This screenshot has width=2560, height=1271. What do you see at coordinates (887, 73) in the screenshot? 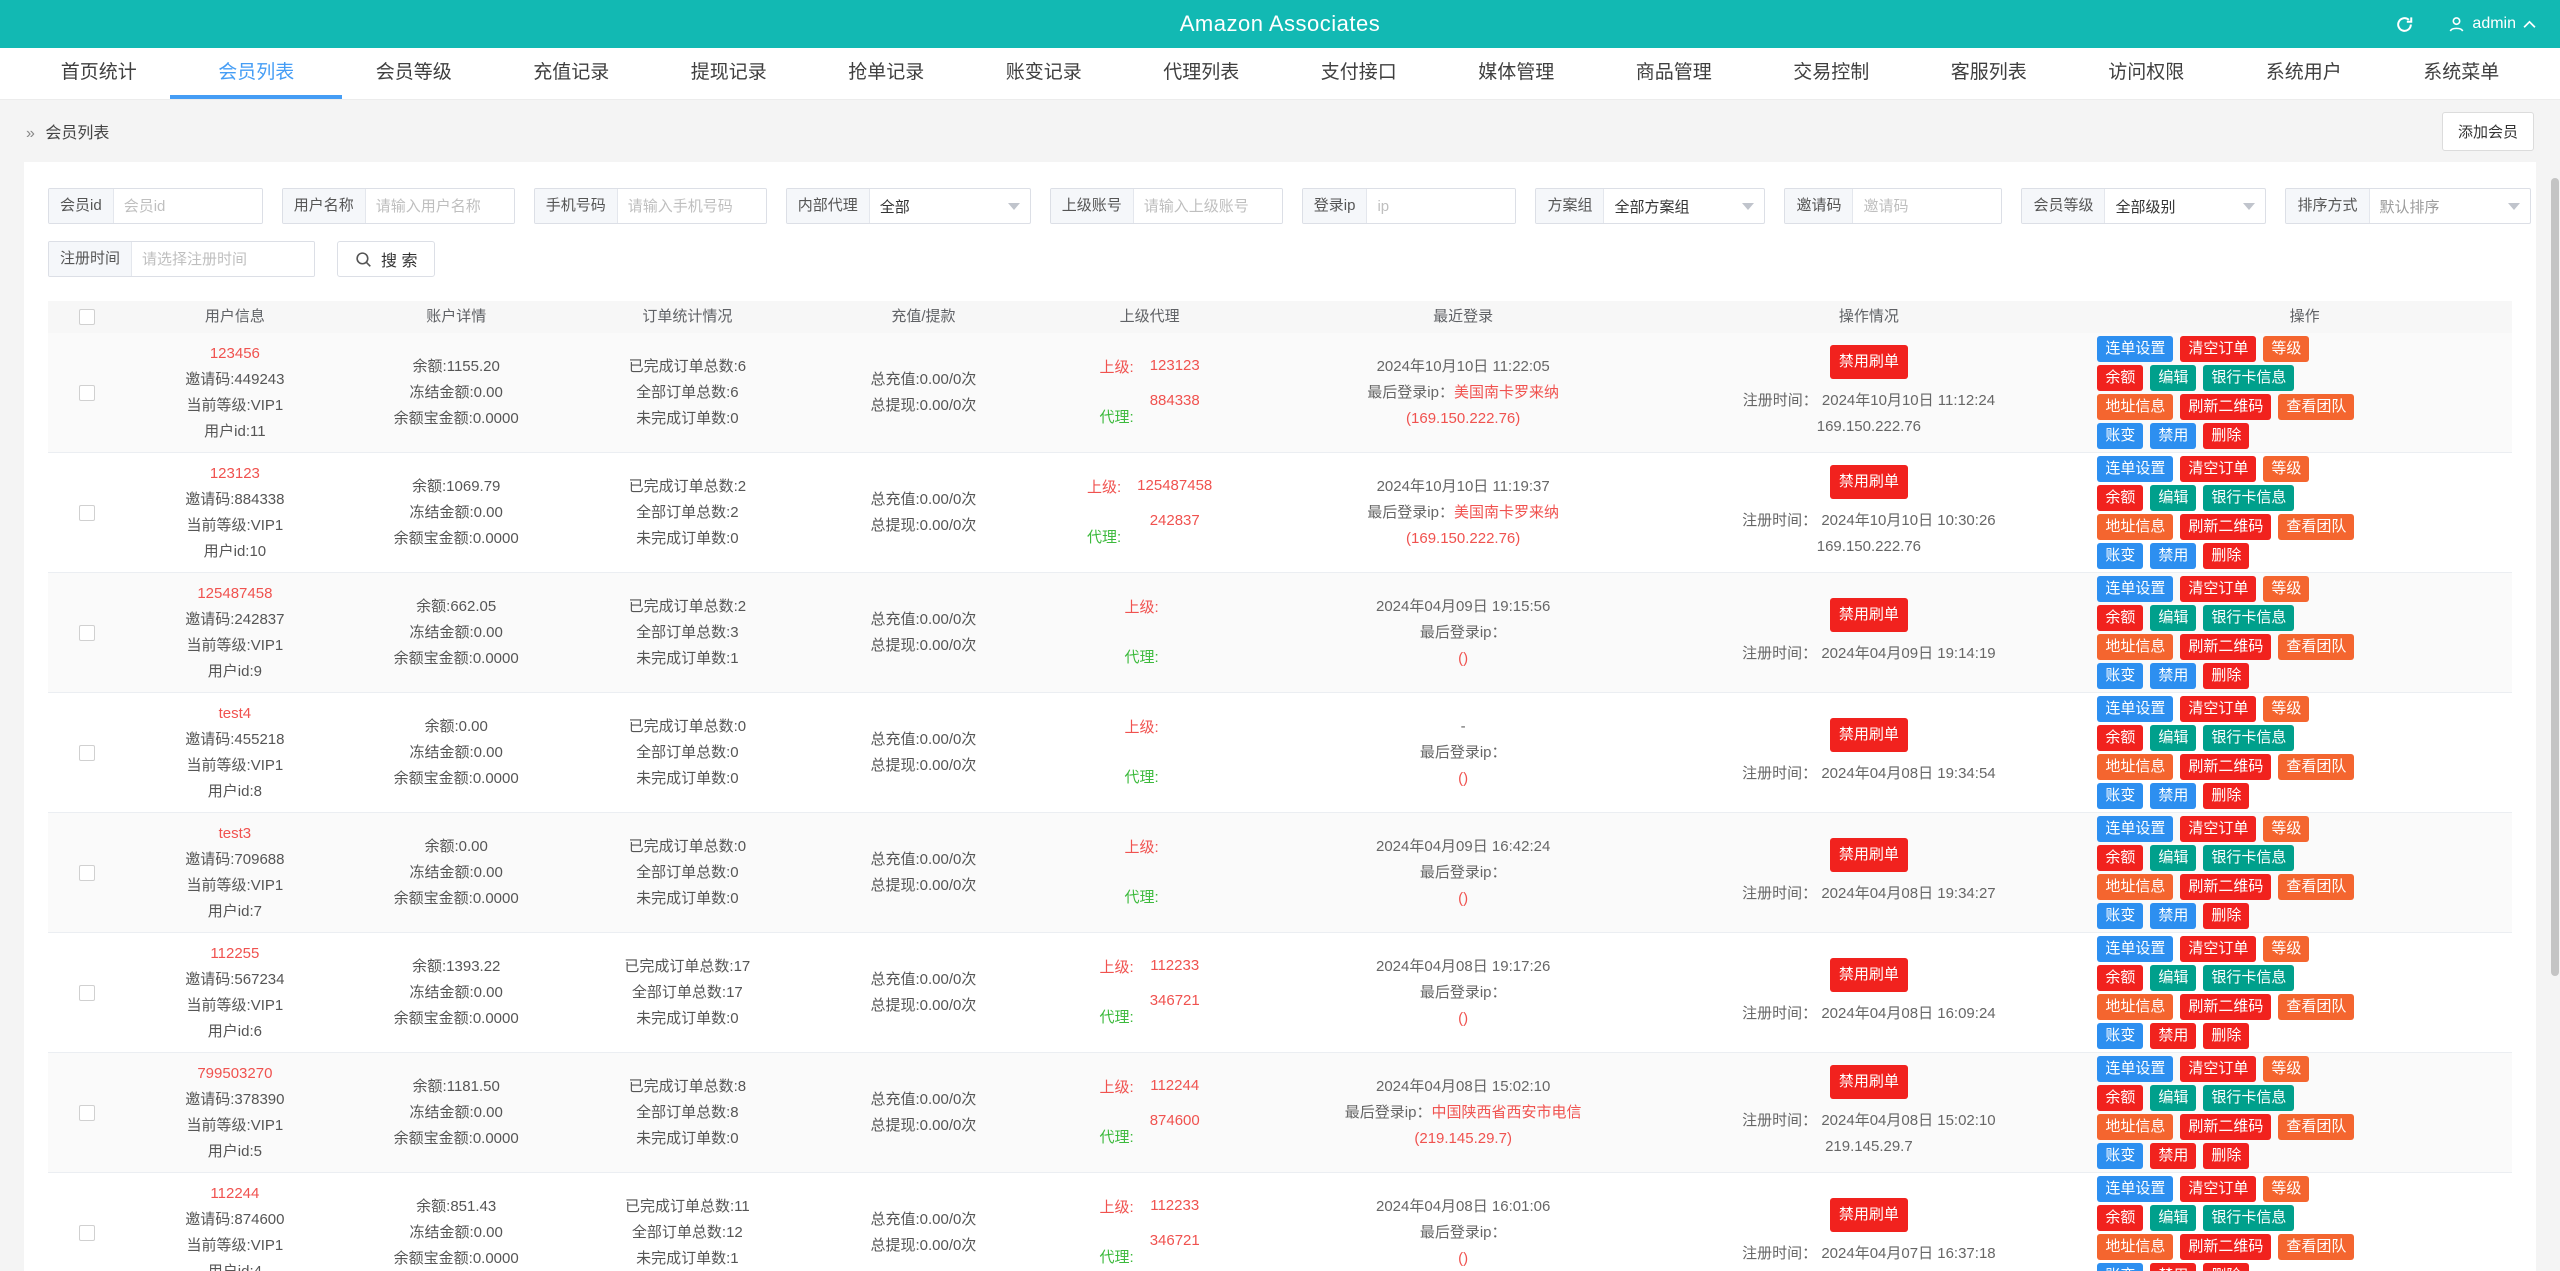
I see `tab-抢单记录: 抢单记录` at bounding box center [887, 73].